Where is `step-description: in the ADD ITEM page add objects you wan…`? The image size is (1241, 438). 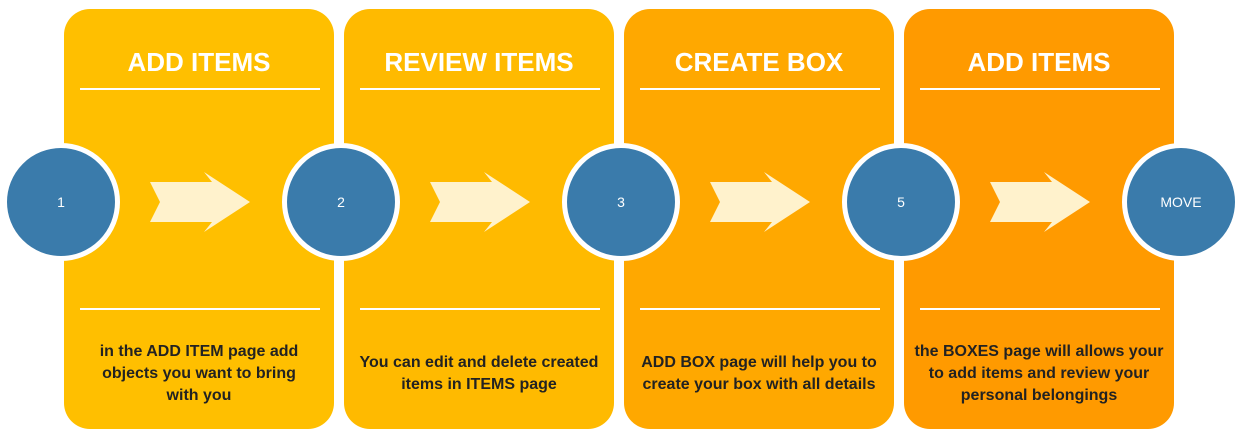 step-description: in the ADD ITEM page add objects you wan… is located at coordinates (199, 373).